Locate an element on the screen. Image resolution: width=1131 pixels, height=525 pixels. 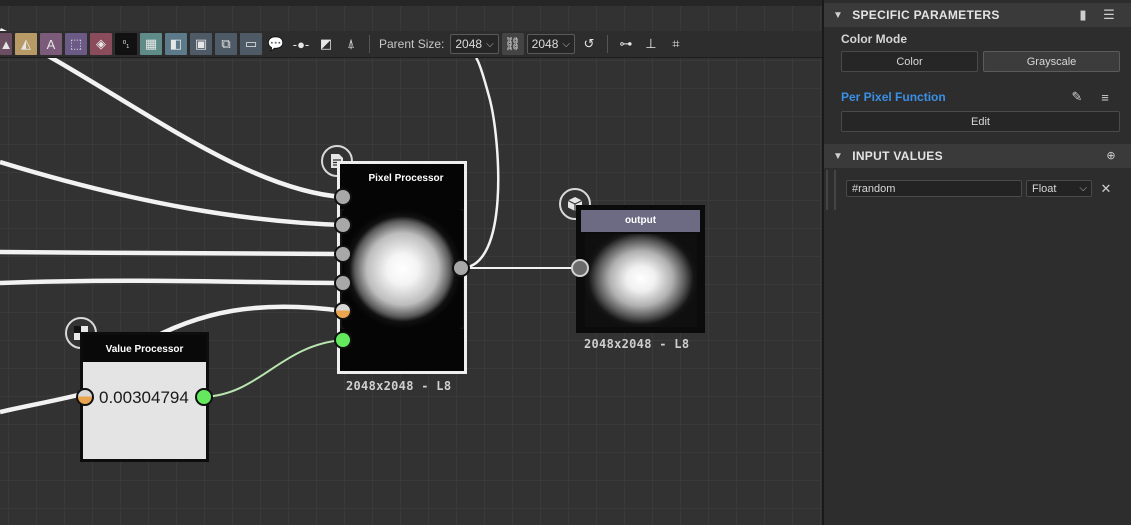
value-input-port is located at coordinates (85, 397).